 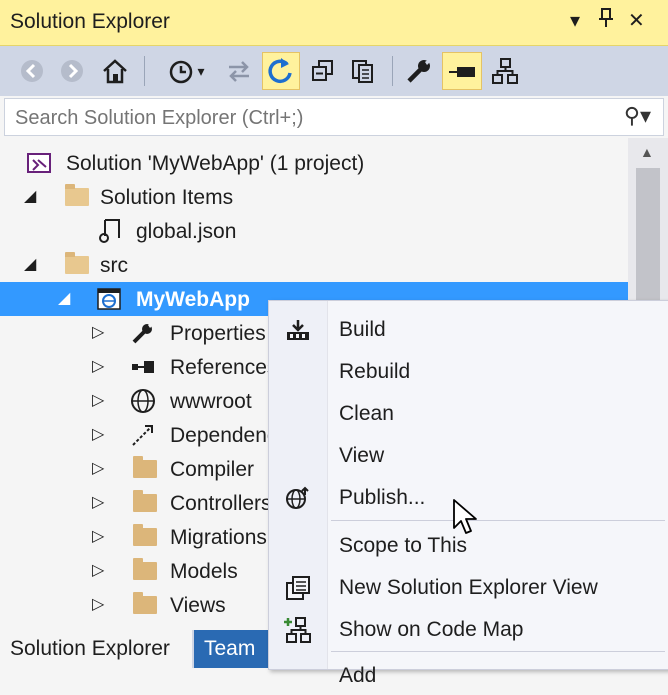 What do you see at coordinates (468, 413) in the screenshot?
I see `menu-item-clean: Clean` at bounding box center [468, 413].